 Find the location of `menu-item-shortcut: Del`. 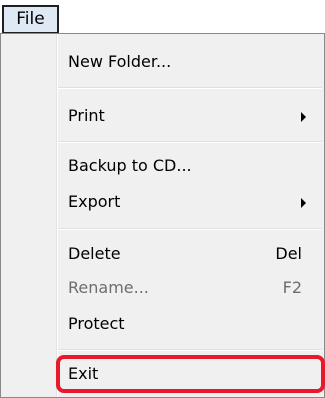

menu-item-shortcut: Del is located at coordinates (288, 253).